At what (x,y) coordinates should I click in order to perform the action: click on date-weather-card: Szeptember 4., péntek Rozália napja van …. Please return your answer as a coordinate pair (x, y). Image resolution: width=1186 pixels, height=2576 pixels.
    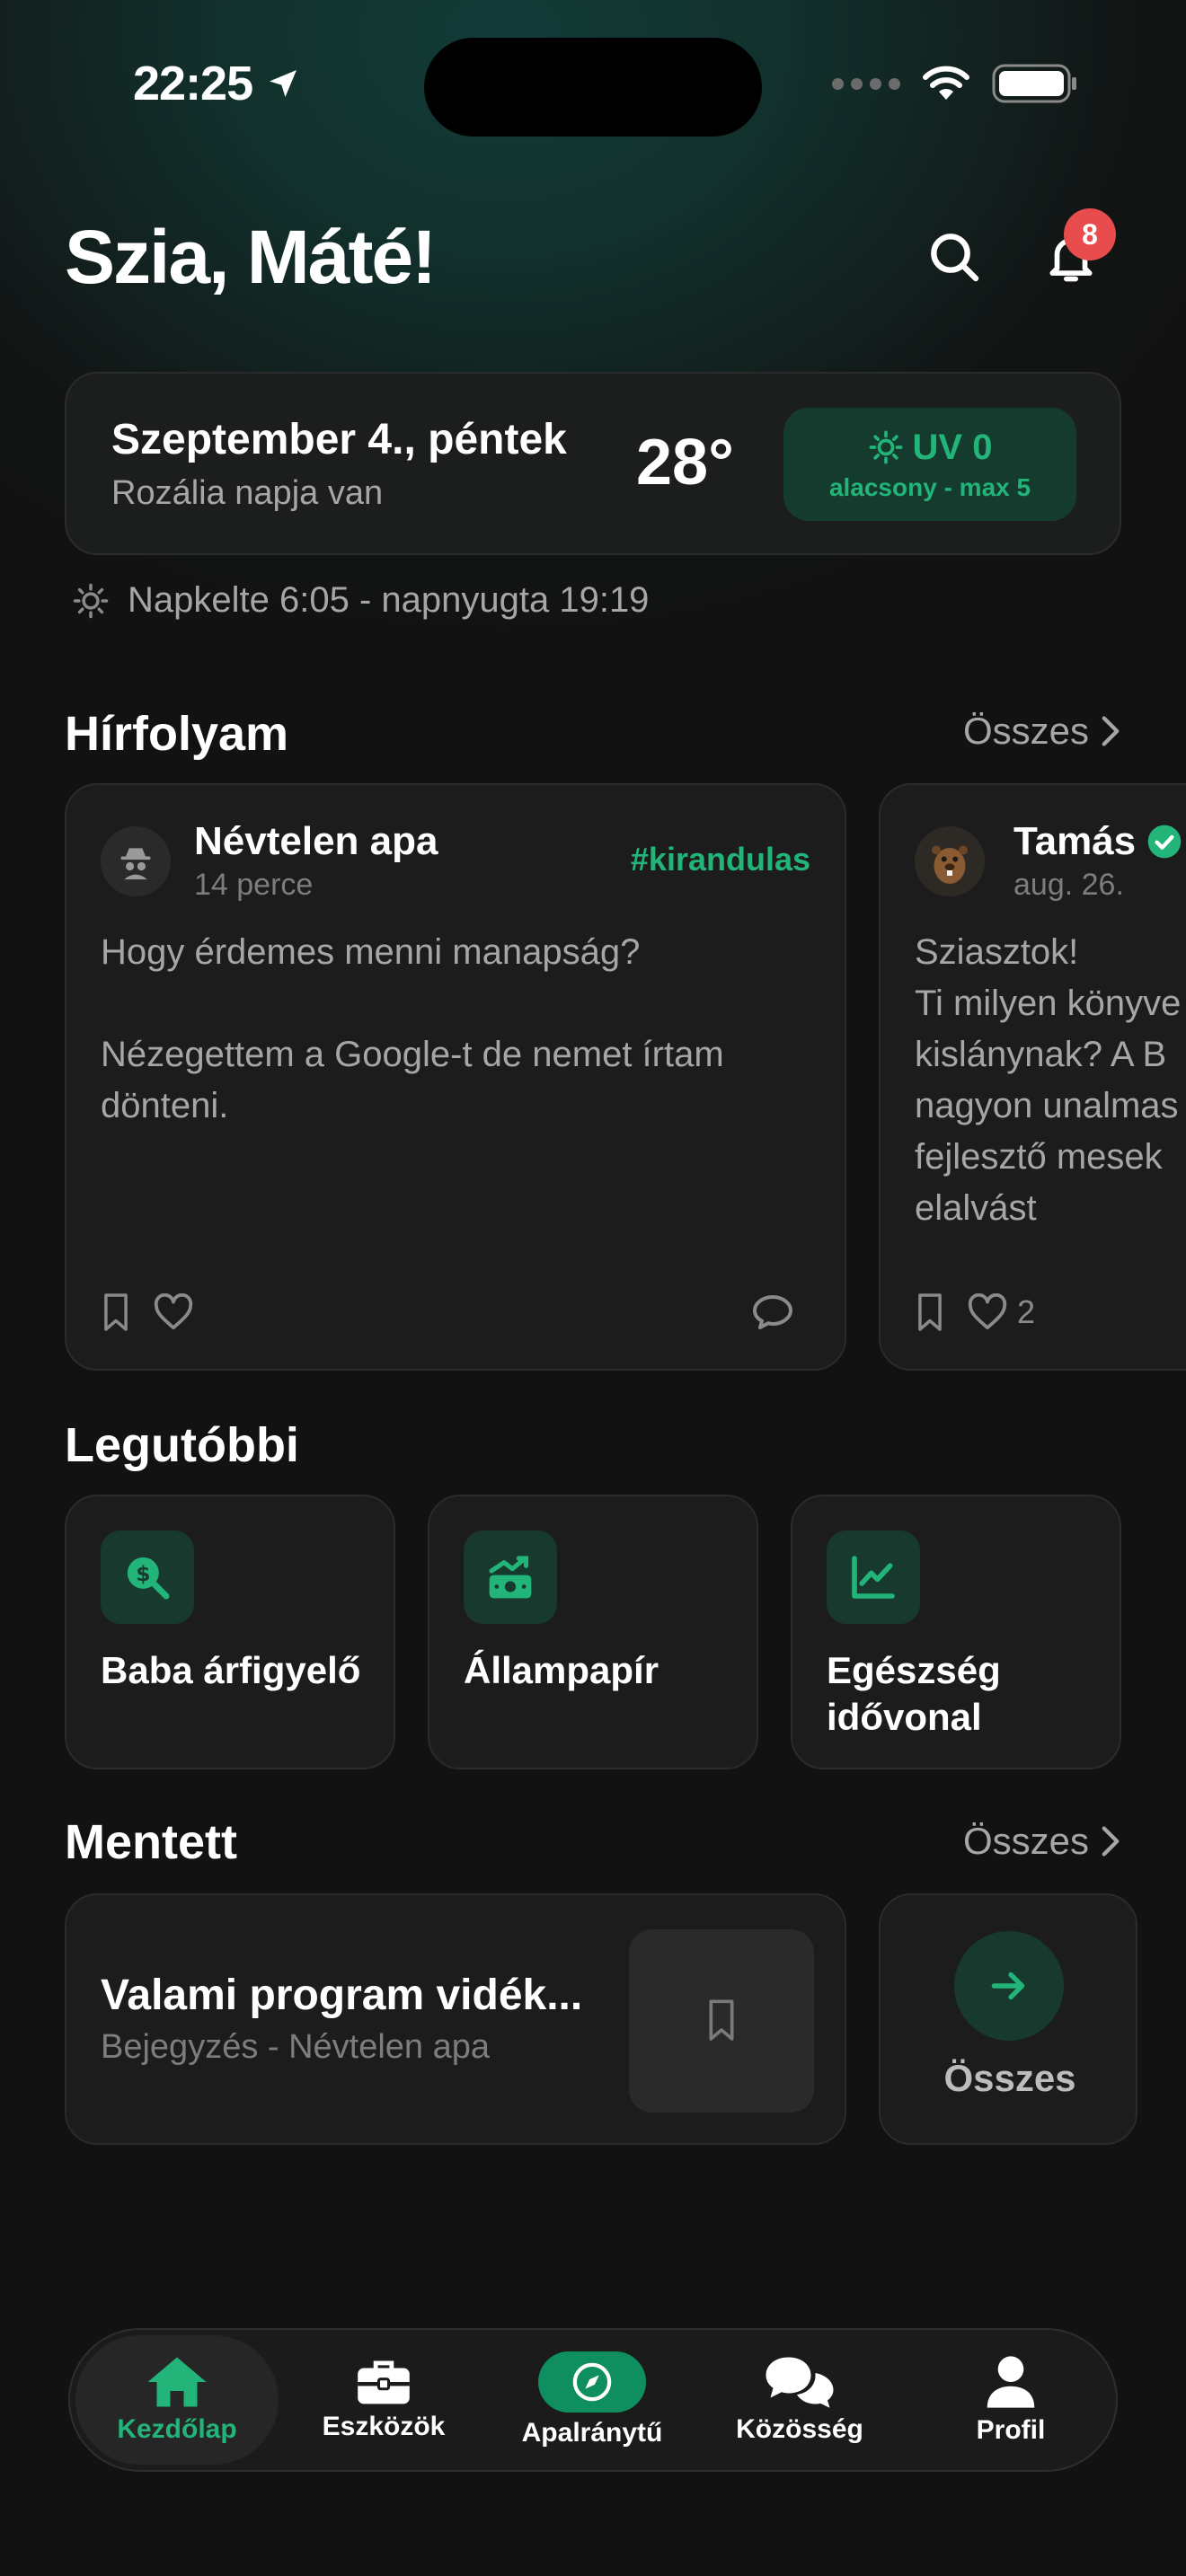
    Looking at the image, I should click on (593, 463).